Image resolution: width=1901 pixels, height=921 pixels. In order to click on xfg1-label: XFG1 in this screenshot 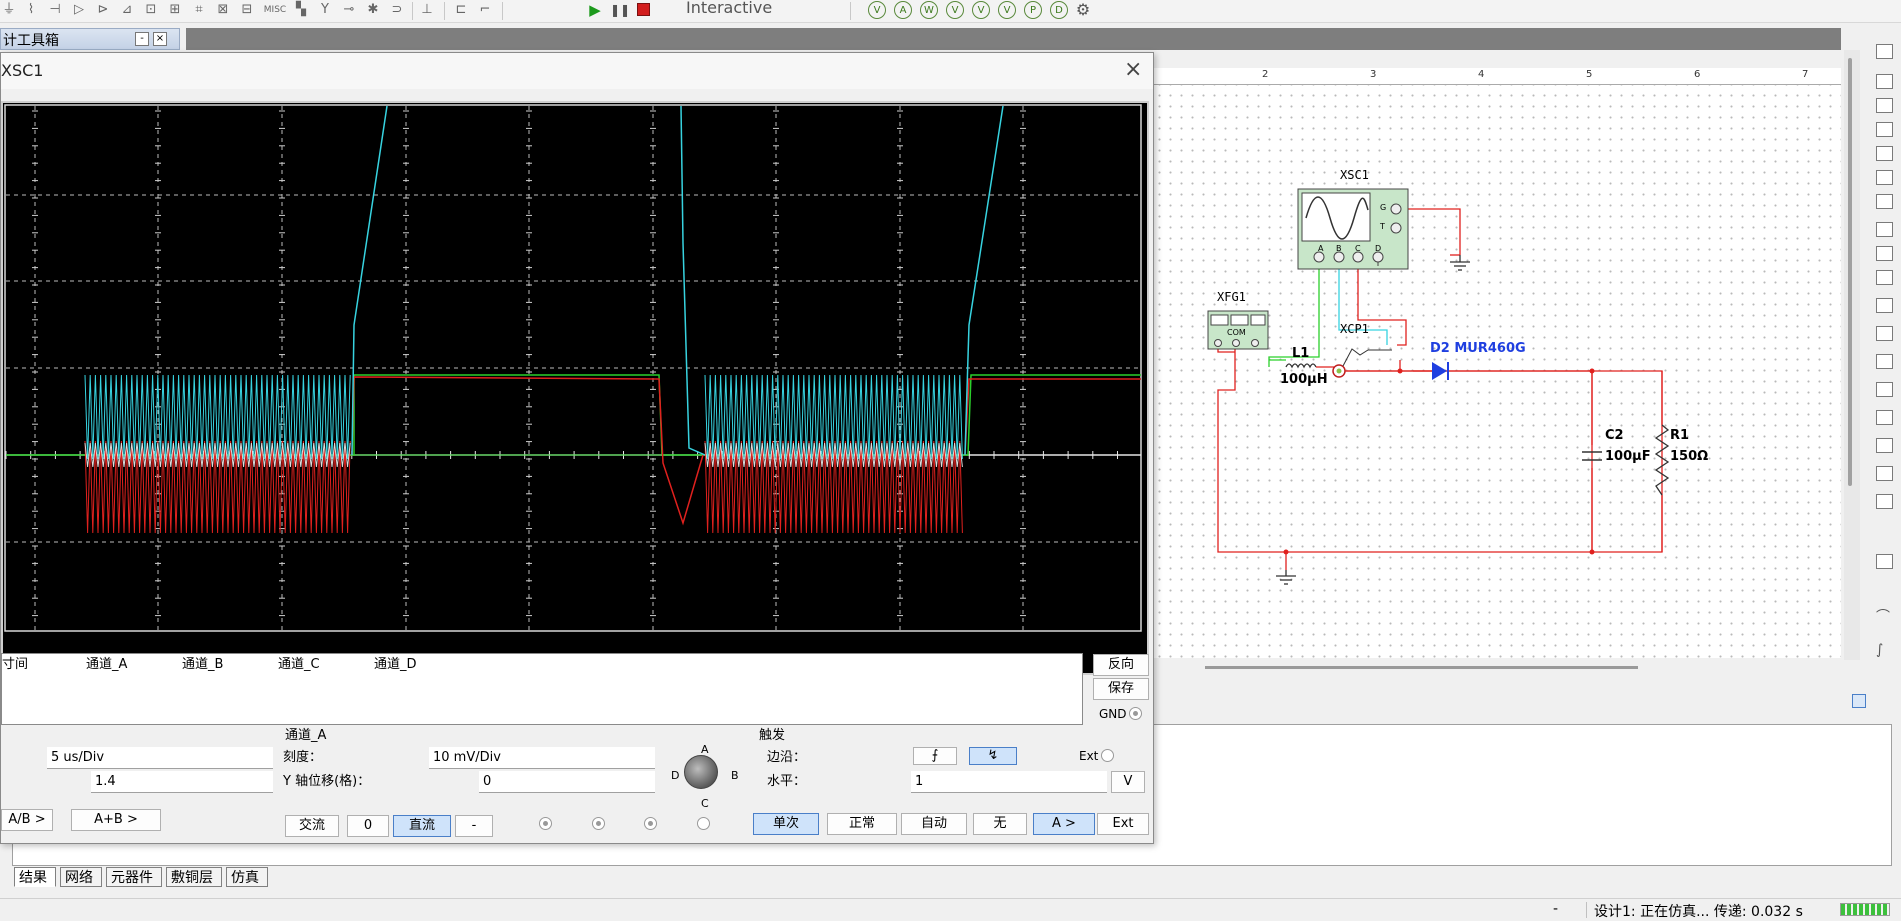, I will do `click(1231, 297)`.